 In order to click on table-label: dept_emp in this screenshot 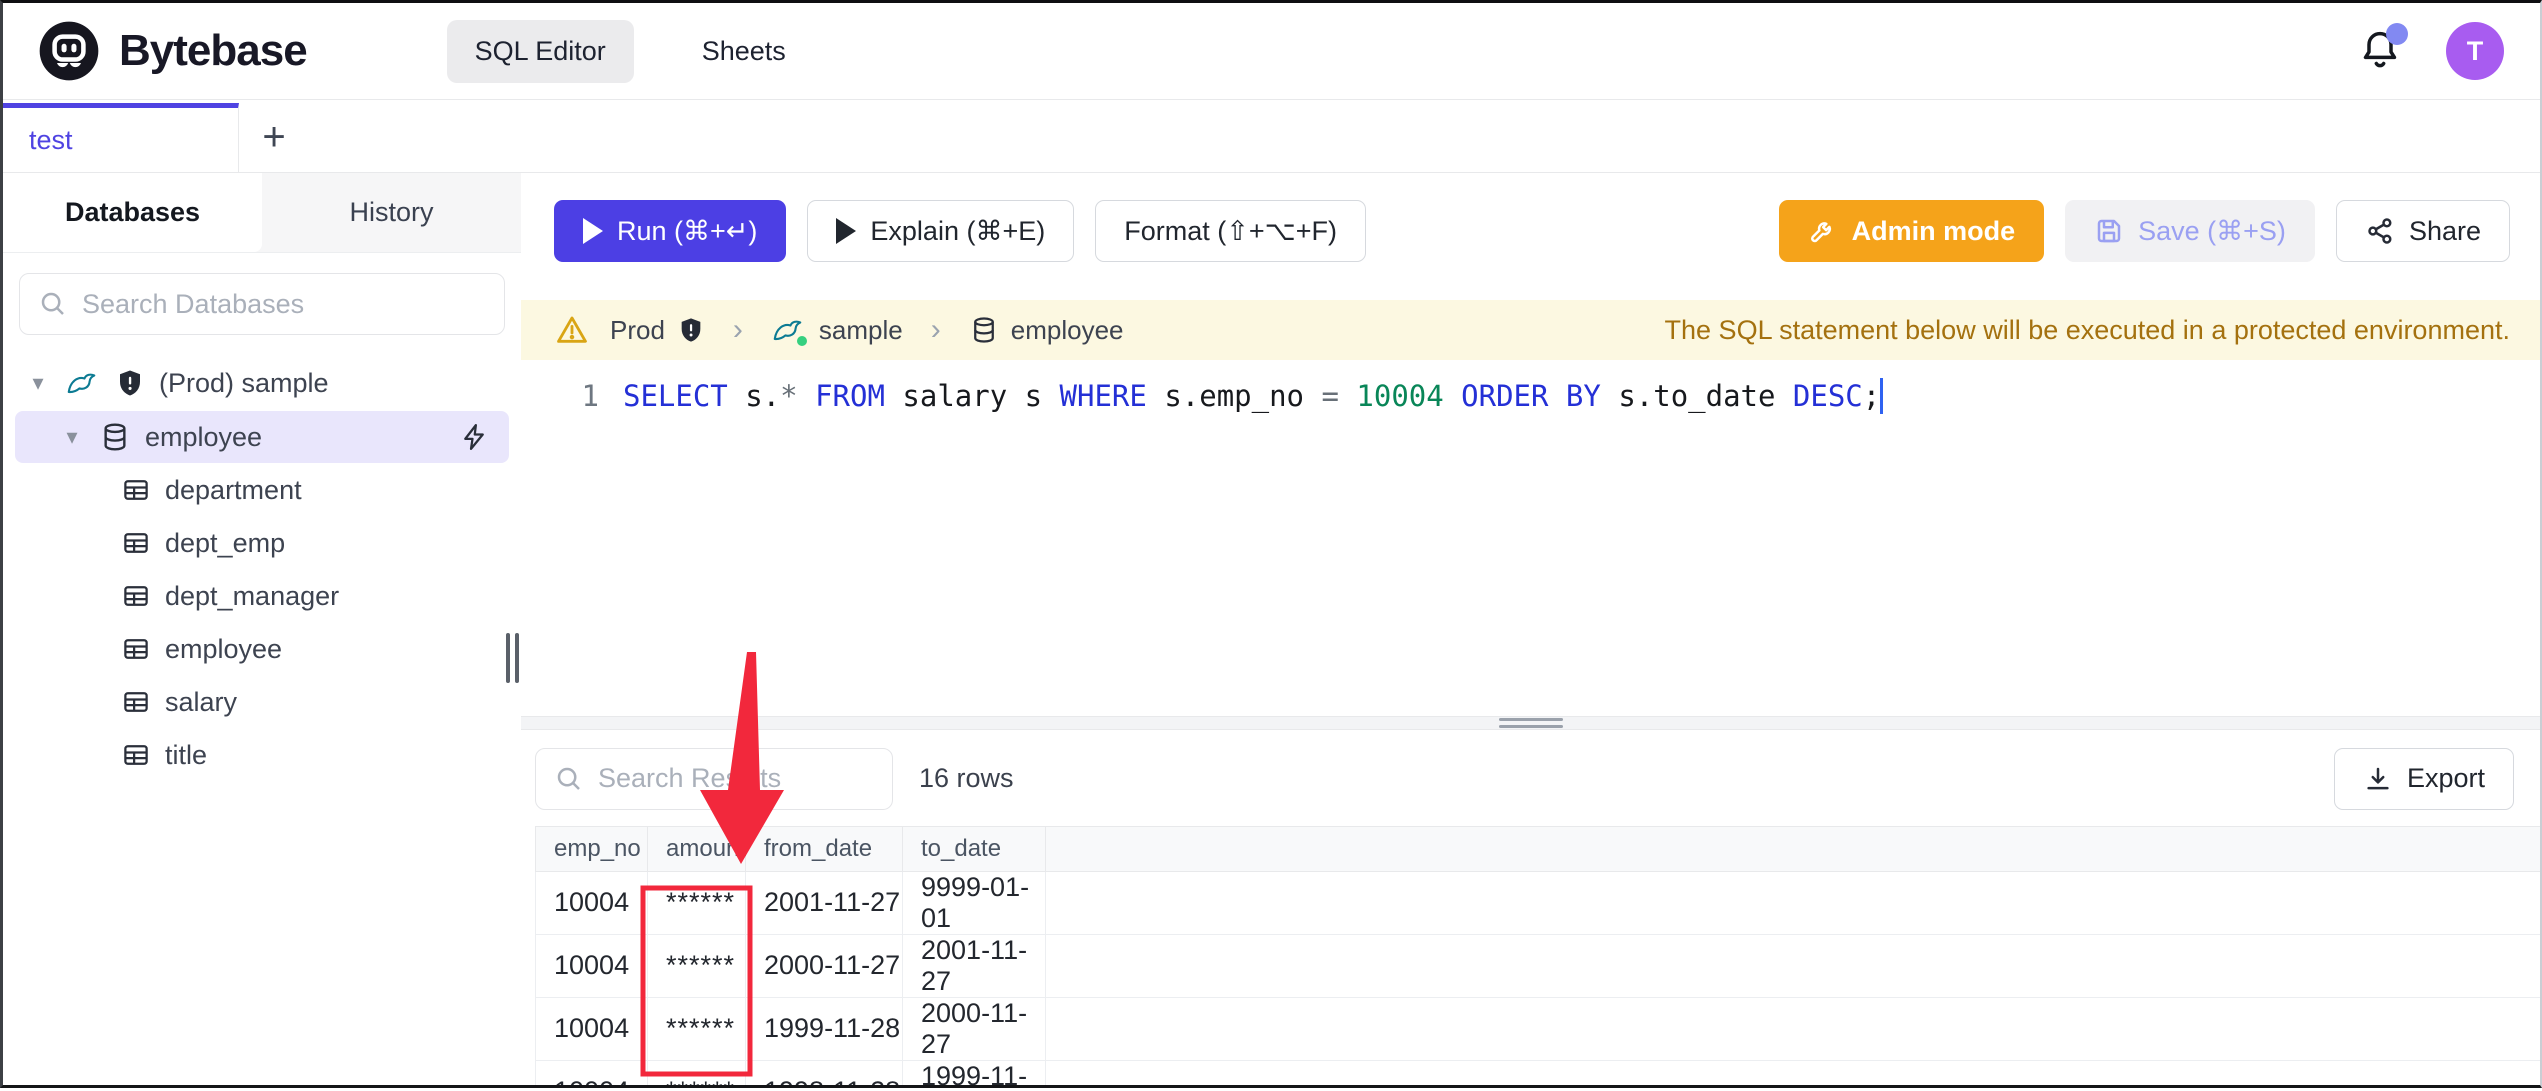, I will do `click(225, 542)`.